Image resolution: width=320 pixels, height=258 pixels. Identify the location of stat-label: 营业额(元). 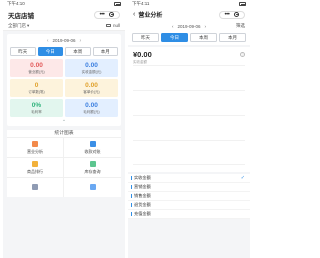
(36, 71).